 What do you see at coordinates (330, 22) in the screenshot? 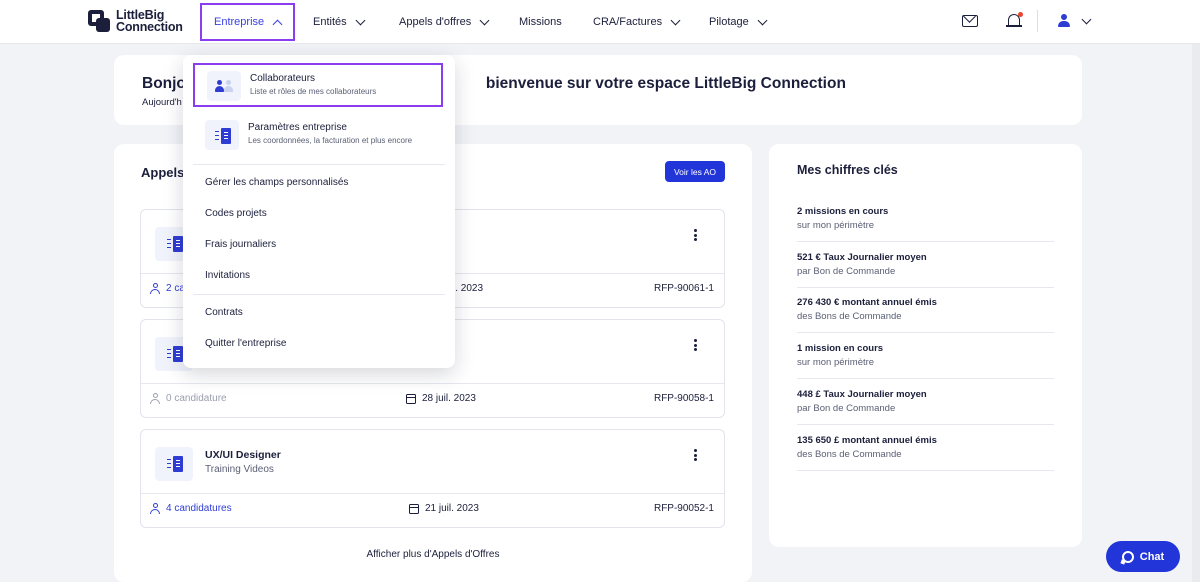
I see `nav-entites-label: Entités` at bounding box center [330, 22].